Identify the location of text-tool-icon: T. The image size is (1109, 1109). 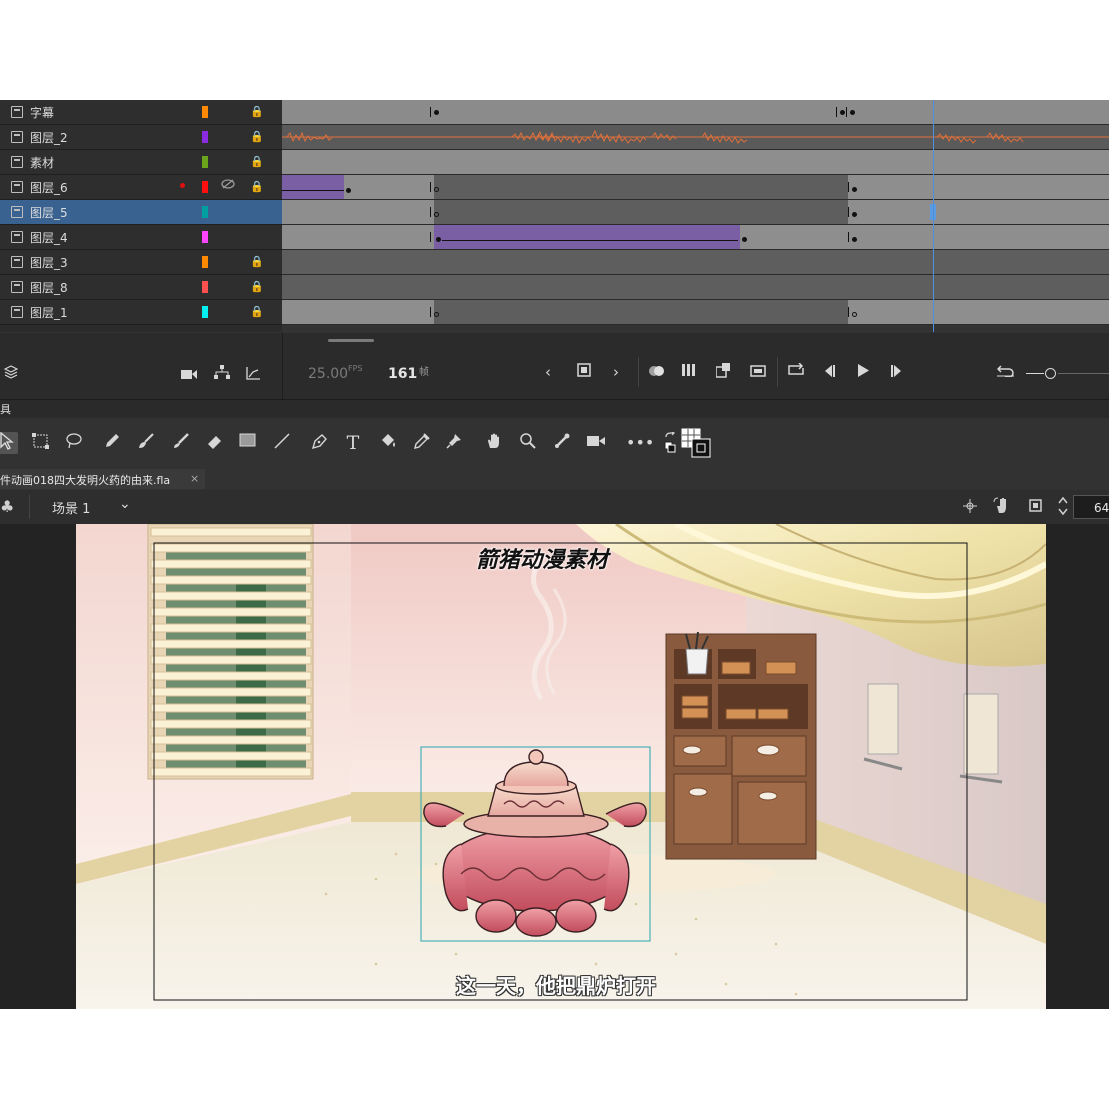
(353, 443).